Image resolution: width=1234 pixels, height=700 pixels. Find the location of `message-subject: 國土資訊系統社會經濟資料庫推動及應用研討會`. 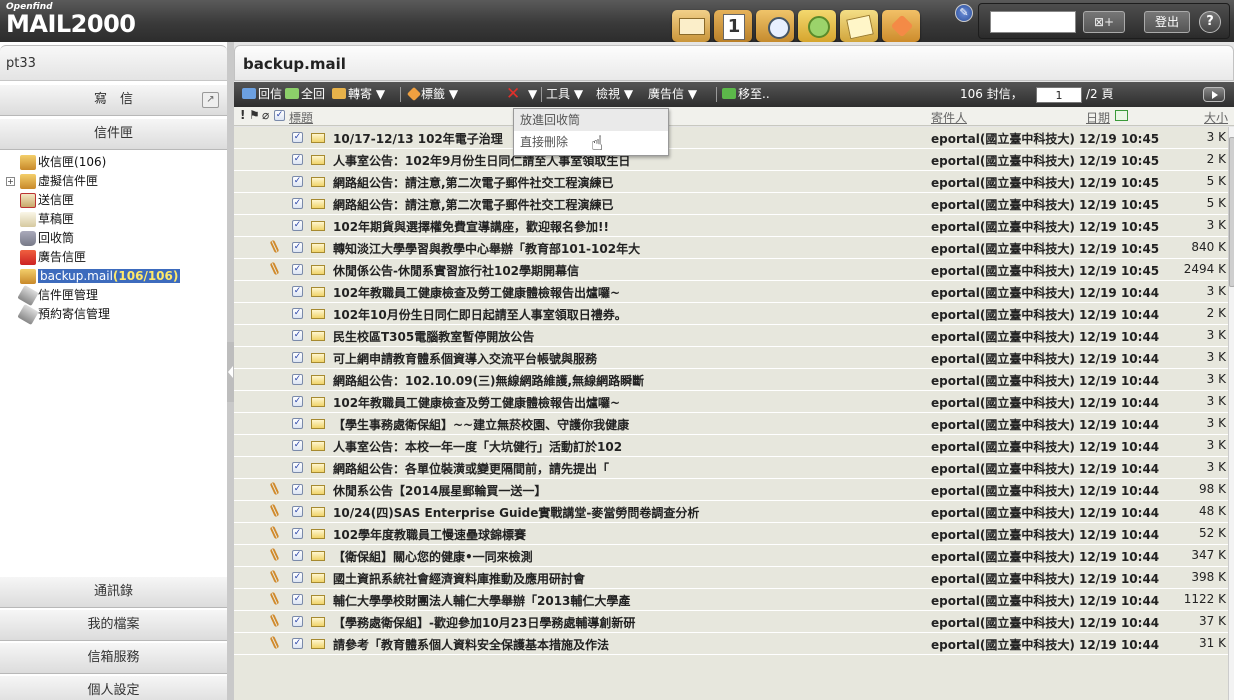

message-subject: 國土資訊系統社會經濟資料庫推動及應用研討會 is located at coordinates (628, 578).